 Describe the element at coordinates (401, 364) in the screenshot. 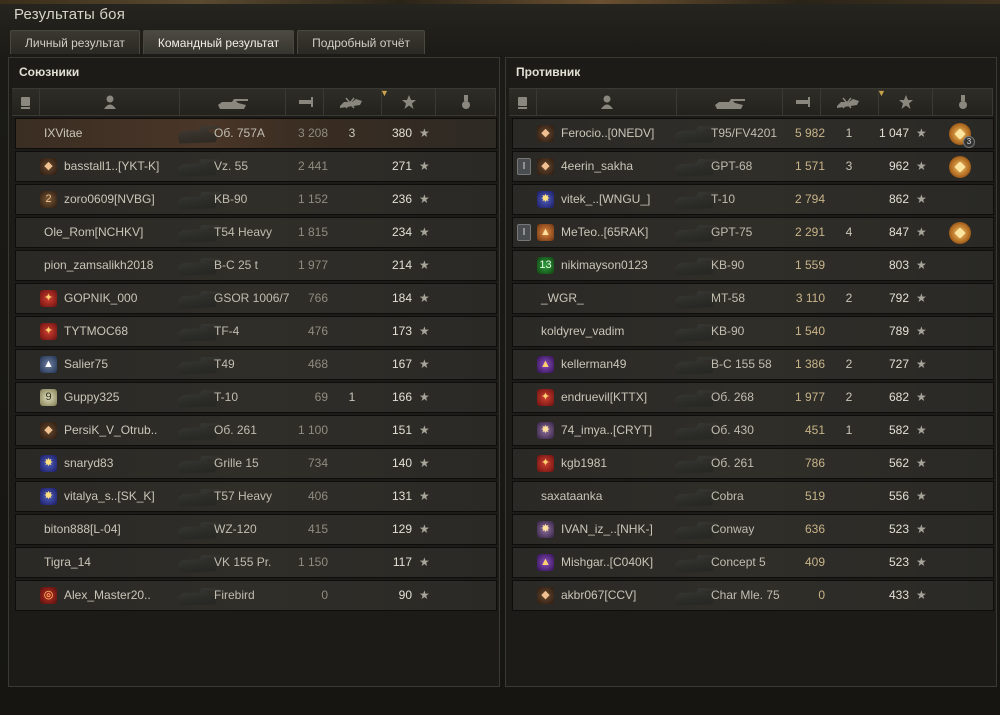

I see `xp-value: 167` at that location.